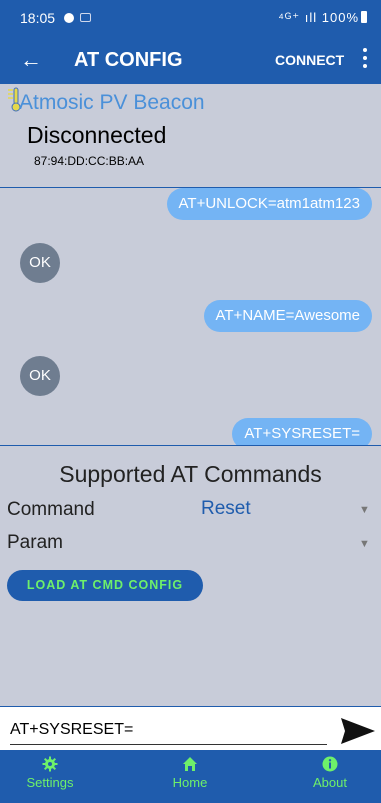 Image resolution: width=381 pixels, height=803 pixels. What do you see at coordinates (190, 782) in the screenshot?
I see `nav-home-label: Home` at bounding box center [190, 782].